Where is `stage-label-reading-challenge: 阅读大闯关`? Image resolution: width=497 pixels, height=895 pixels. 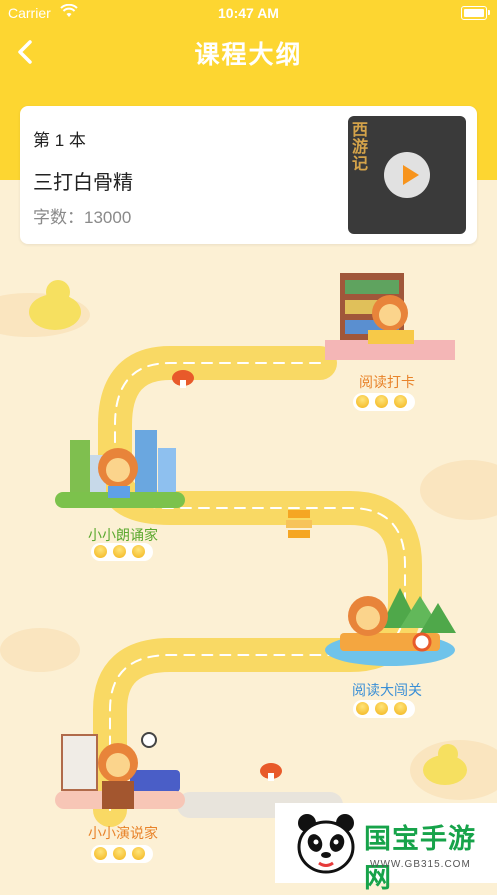
stage-label-reading-challenge: 阅读大闯关 is located at coordinates (387, 690).